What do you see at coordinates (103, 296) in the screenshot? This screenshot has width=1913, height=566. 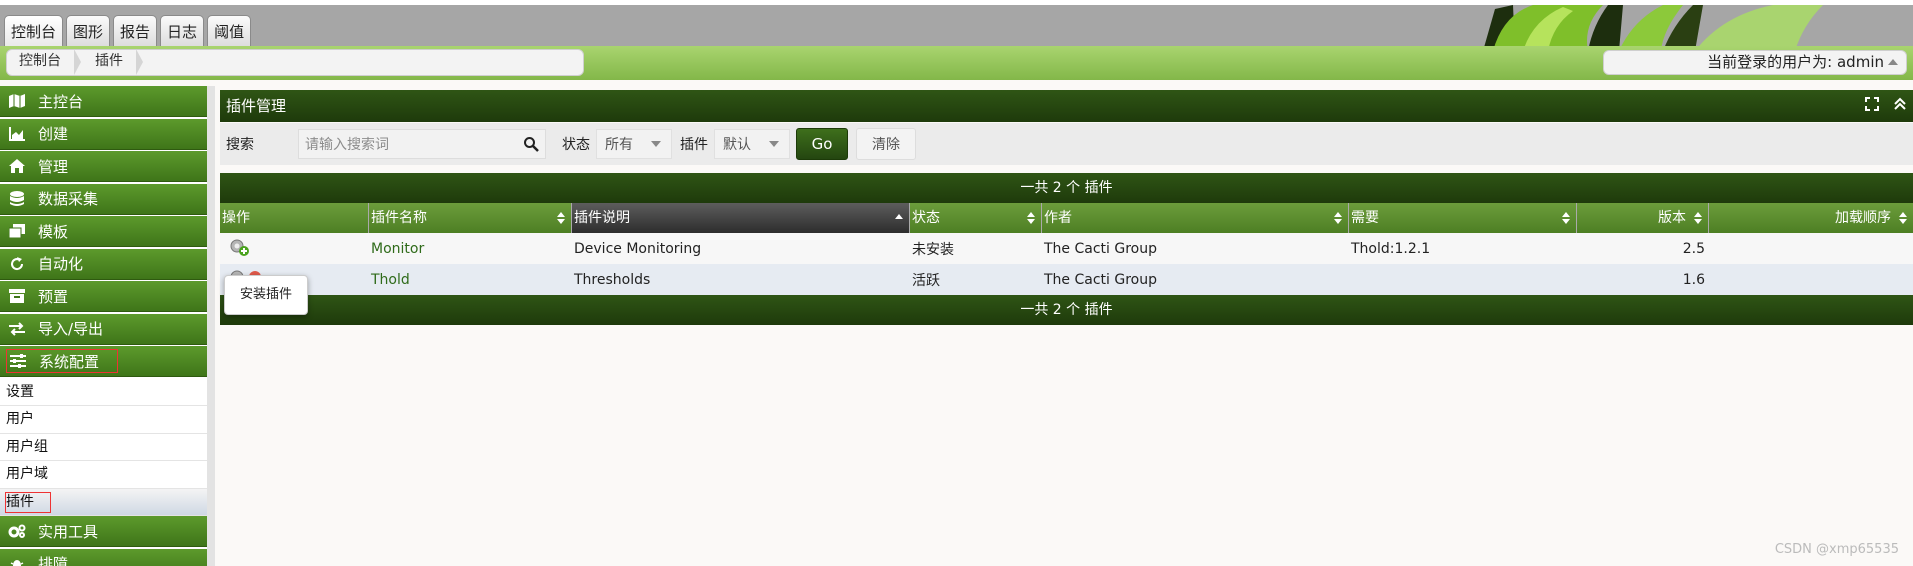 I see `sidebar-item-presets: 预置` at bounding box center [103, 296].